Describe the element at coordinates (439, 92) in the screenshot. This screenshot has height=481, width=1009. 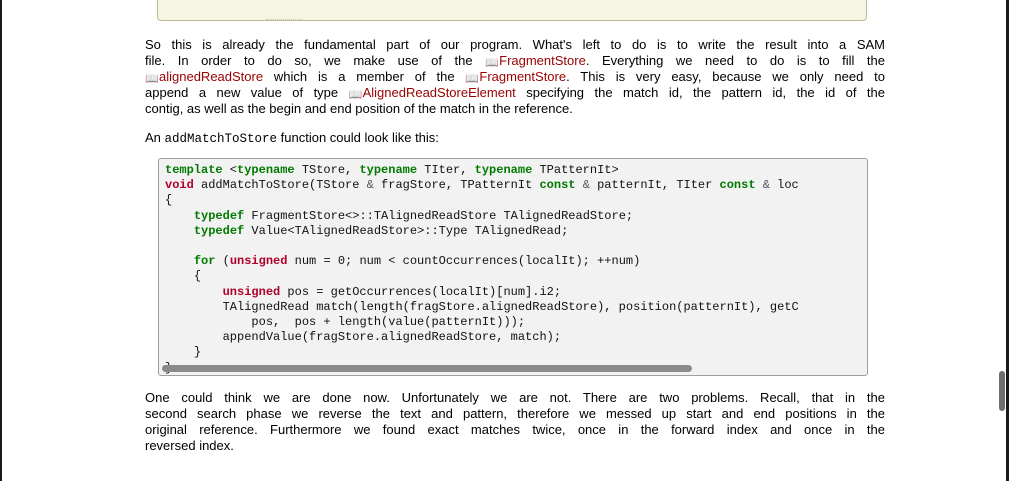
I see `link-alignedreadstoreelement: AlignedReadStoreElement` at that location.